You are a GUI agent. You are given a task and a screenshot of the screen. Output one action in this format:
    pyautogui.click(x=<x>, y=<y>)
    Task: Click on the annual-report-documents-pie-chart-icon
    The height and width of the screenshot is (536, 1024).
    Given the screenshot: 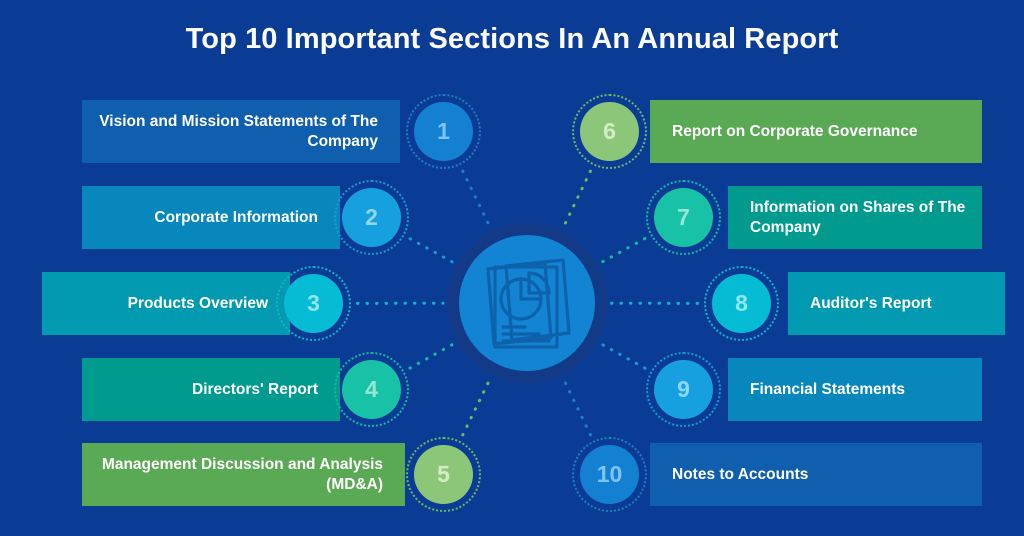 What is the action you would take?
    pyautogui.click(x=528, y=303)
    